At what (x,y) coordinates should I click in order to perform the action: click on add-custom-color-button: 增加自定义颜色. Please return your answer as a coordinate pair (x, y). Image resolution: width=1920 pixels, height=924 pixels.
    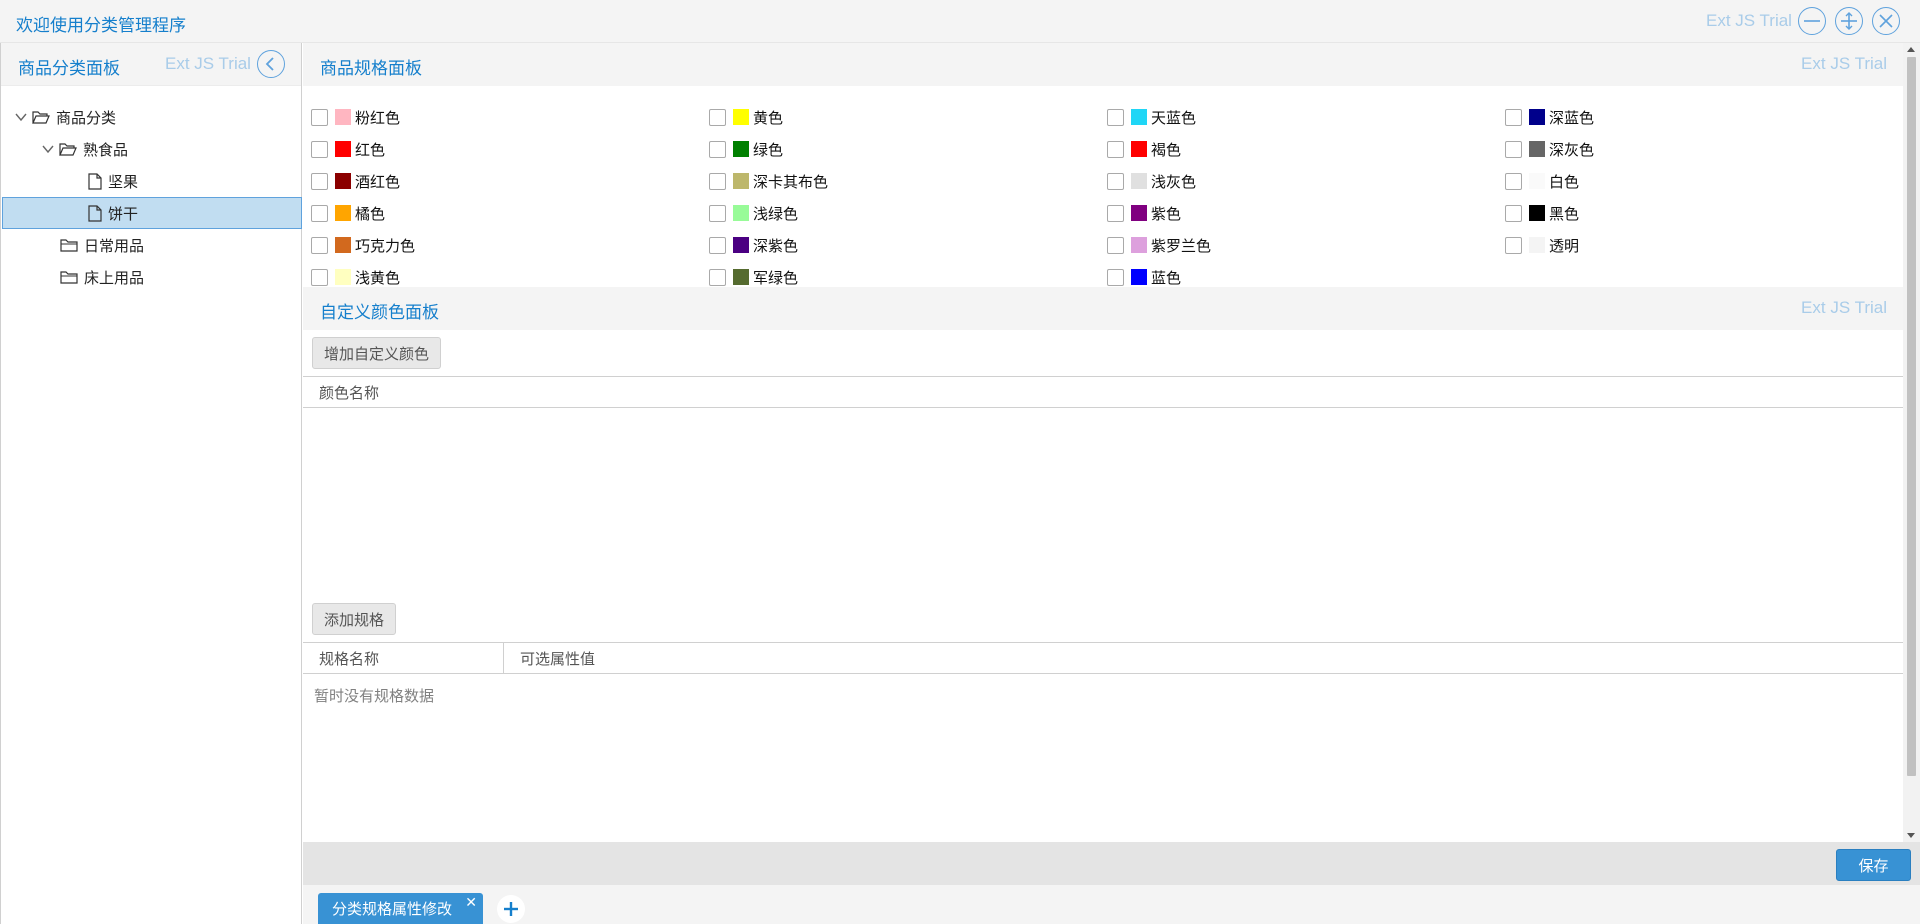
    Looking at the image, I should click on (377, 353).